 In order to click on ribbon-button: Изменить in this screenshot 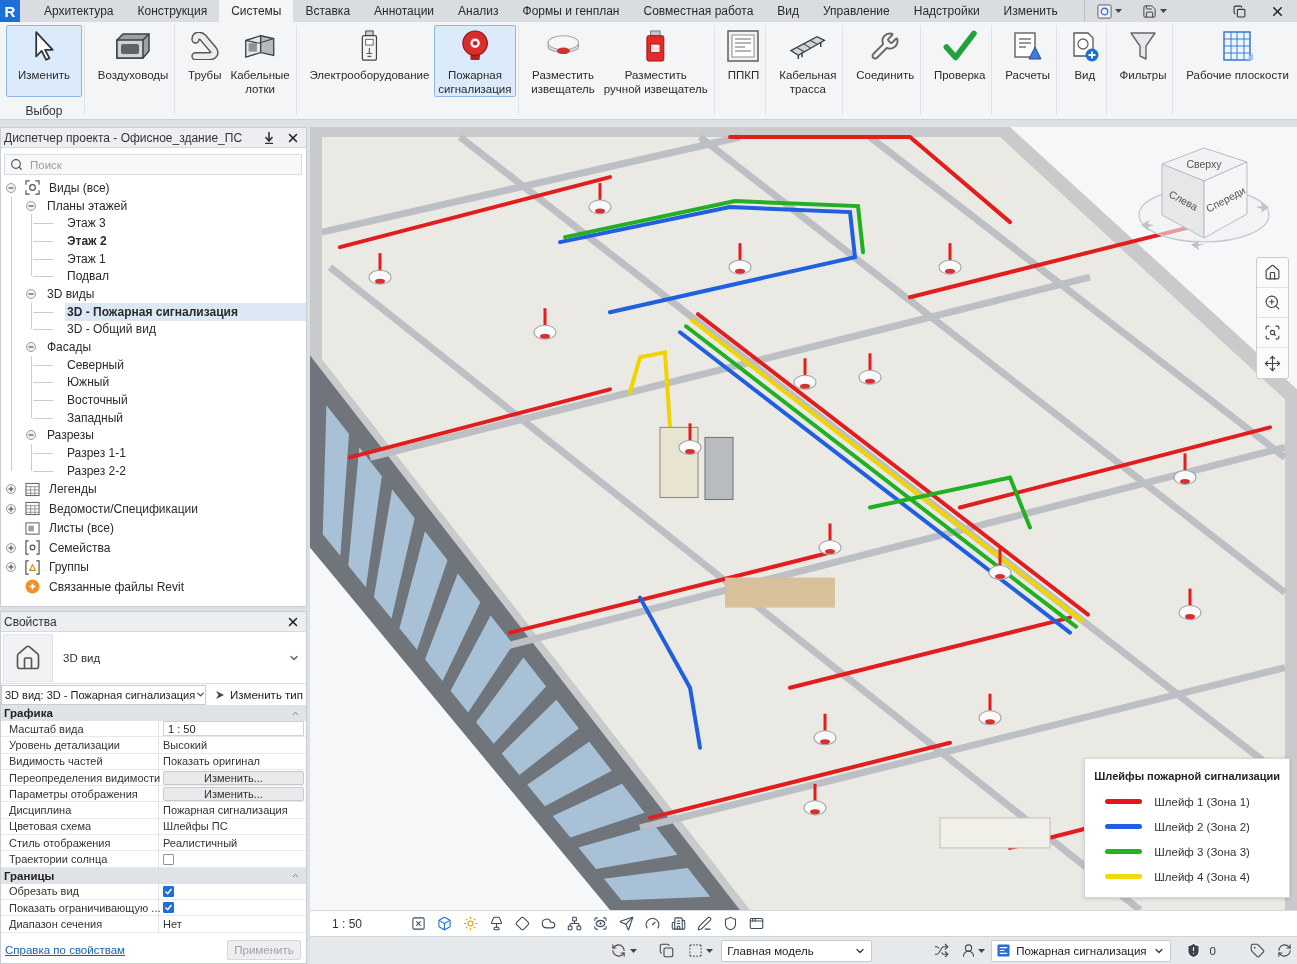, I will do `click(44, 61)`.